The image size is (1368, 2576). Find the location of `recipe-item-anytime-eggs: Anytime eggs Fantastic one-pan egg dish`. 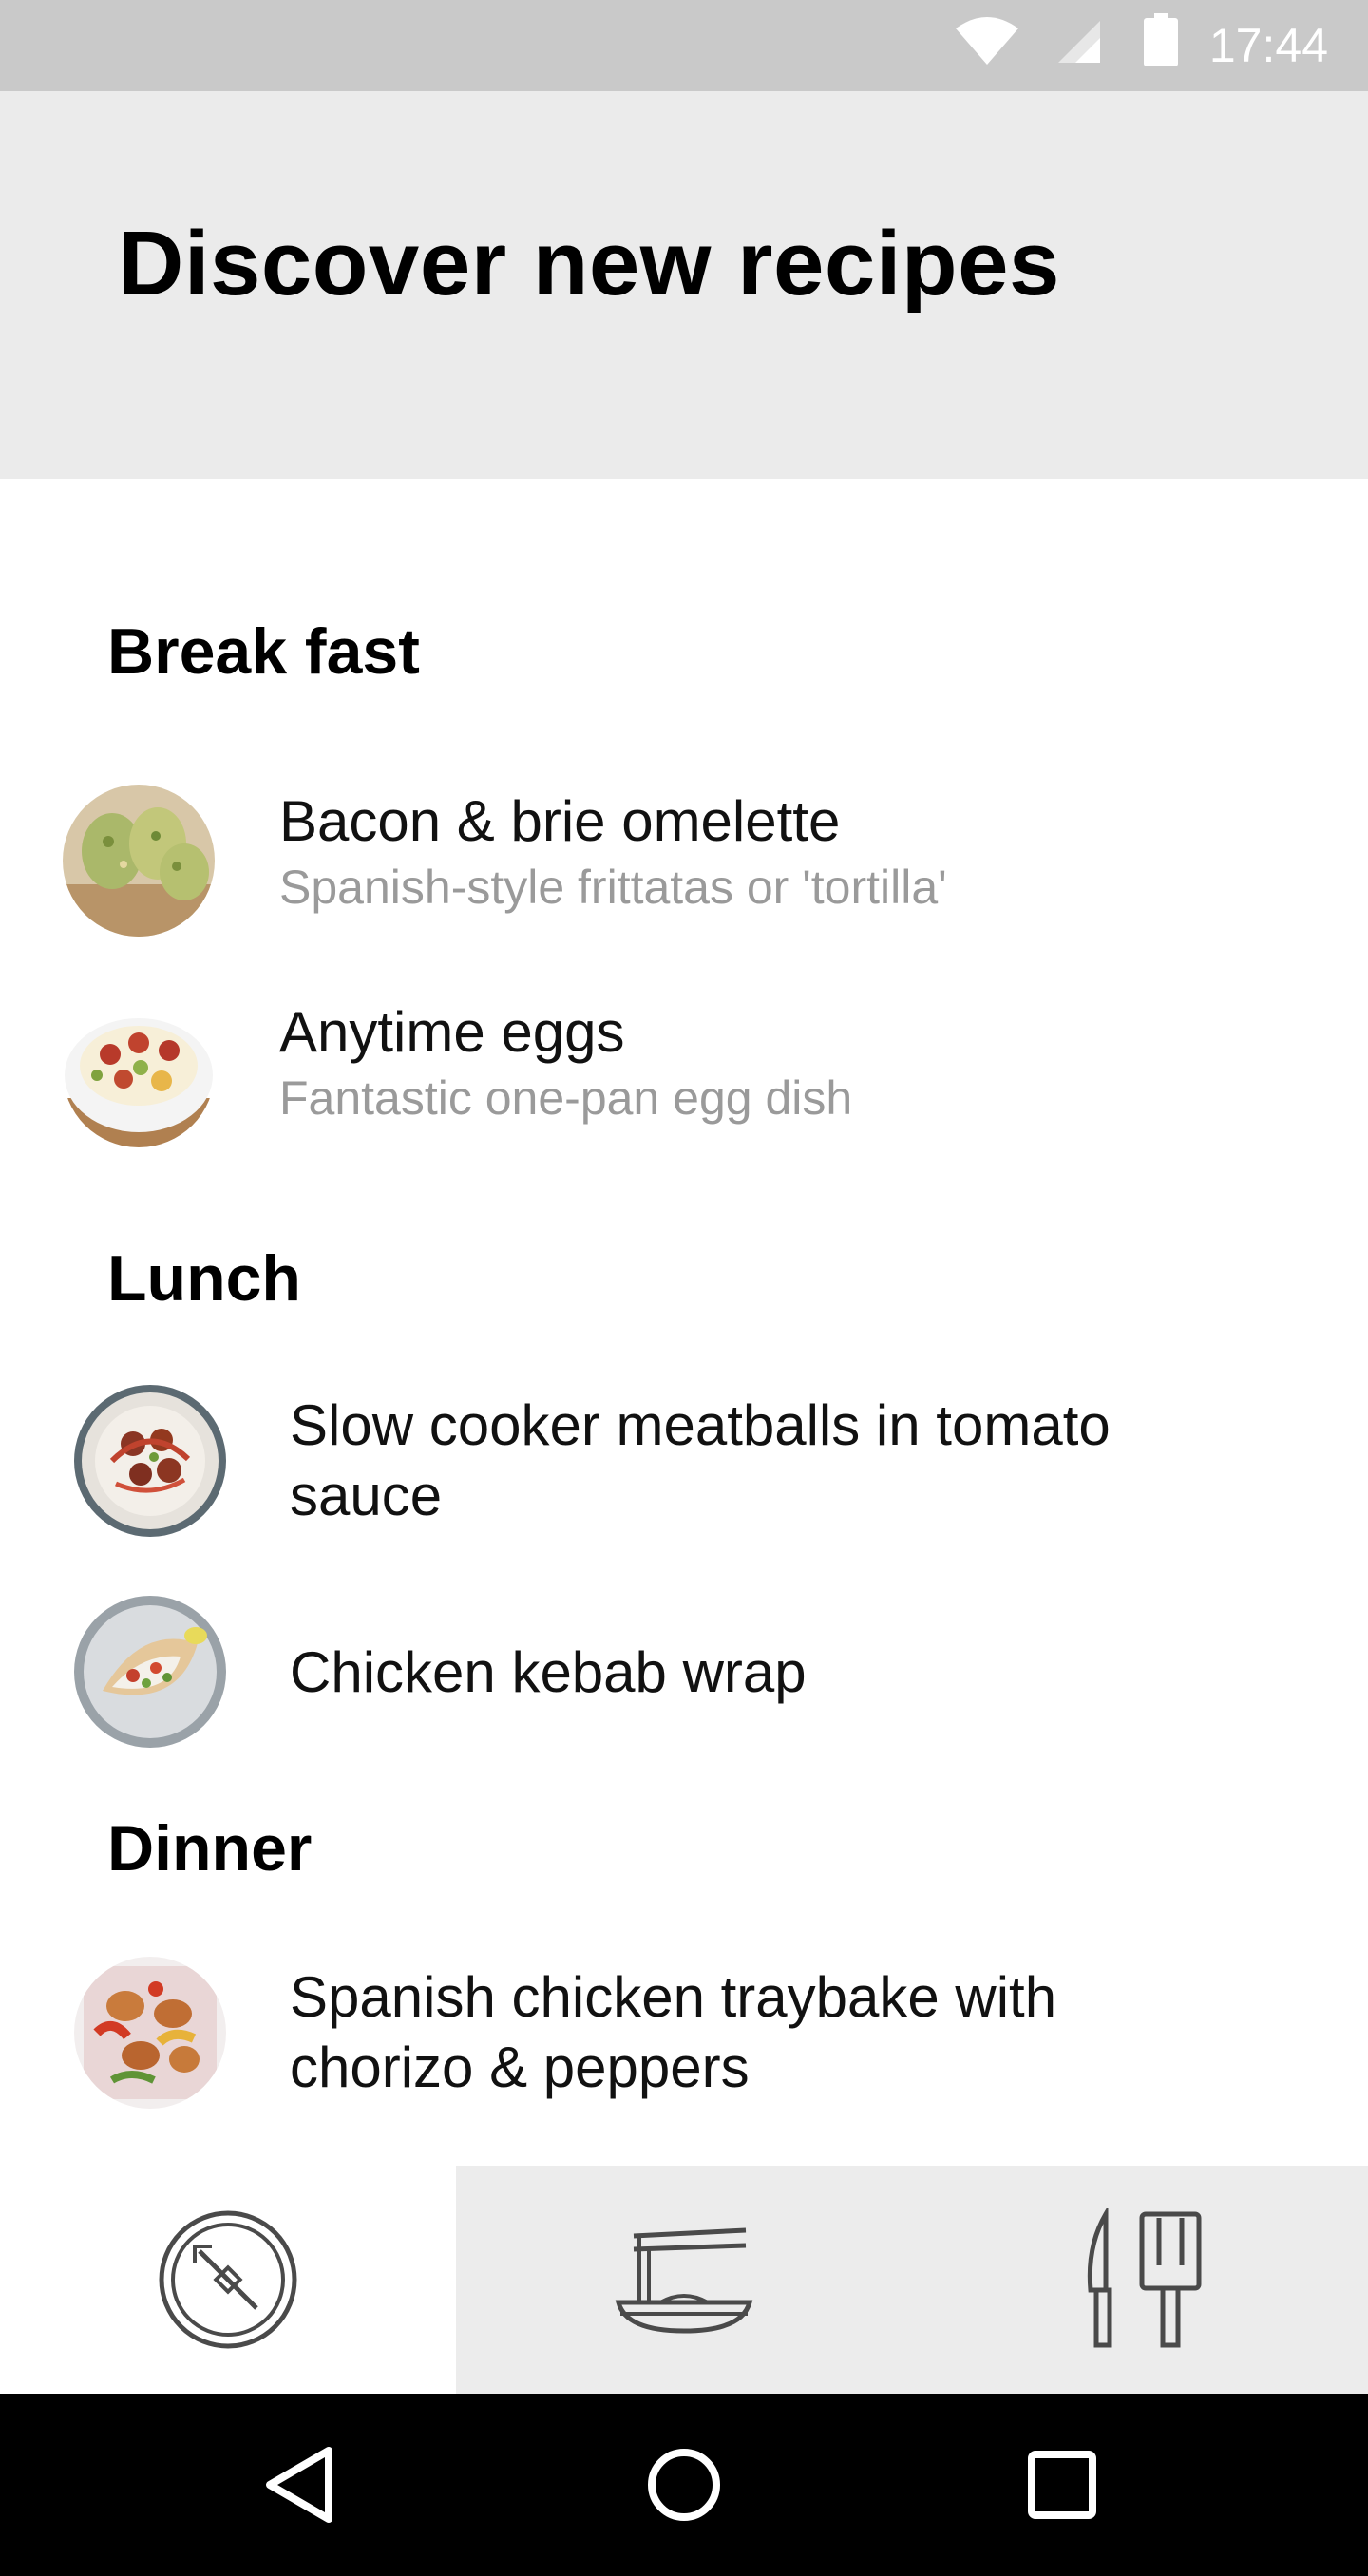

recipe-item-anytime-eggs: Anytime eggs Fantastic one-pan egg dish is located at coordinates (684, 1079).